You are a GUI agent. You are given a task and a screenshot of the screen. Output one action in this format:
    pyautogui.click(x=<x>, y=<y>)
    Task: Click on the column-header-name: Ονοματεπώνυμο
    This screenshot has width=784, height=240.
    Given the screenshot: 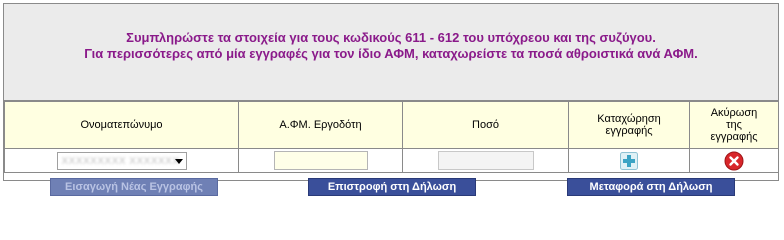 What is the action you would take?
    pyautogui.click(x=121, y=125)
    